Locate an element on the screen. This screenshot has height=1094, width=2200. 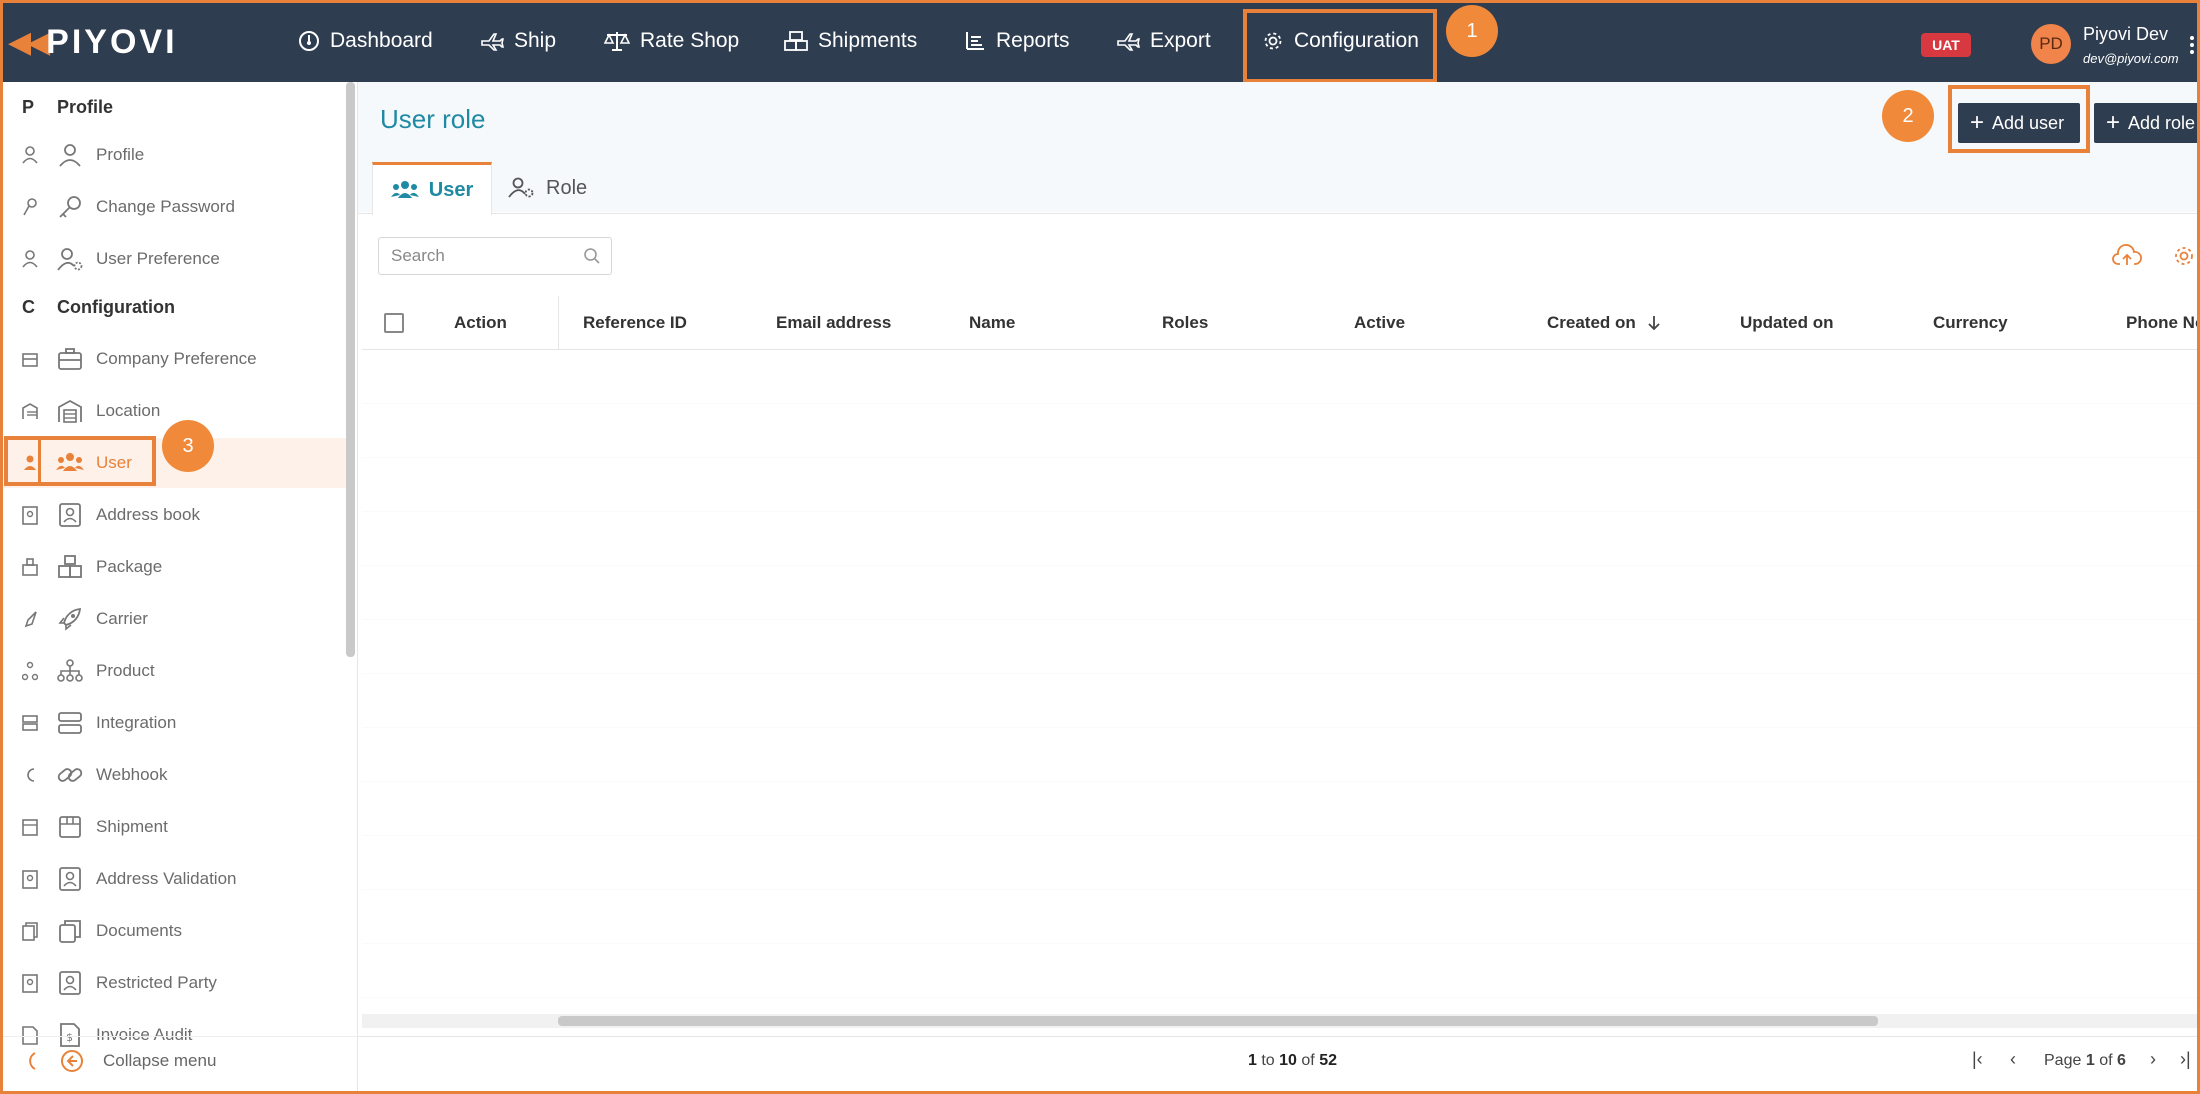
sidebar-item-profile: Profile is located at coordinates (173, 155).